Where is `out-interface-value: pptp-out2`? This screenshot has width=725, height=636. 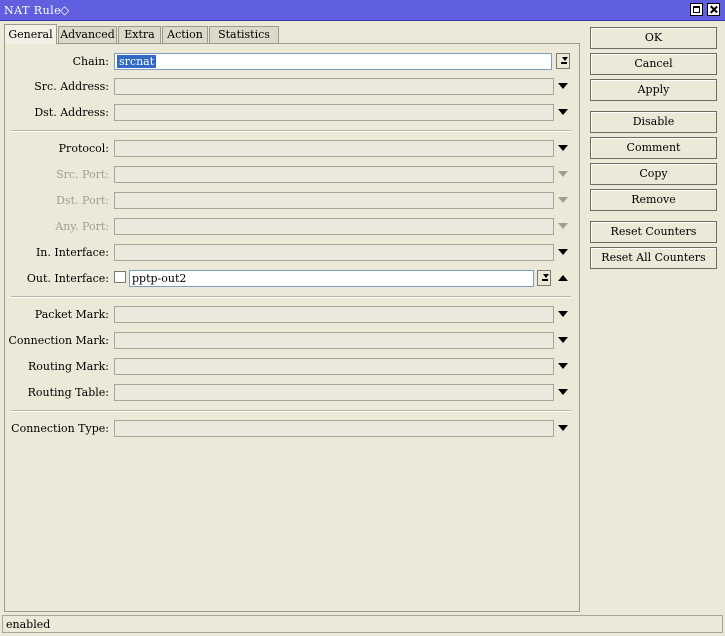
out-interface-value: pptp-out2 is located at coordinates (159, 278).